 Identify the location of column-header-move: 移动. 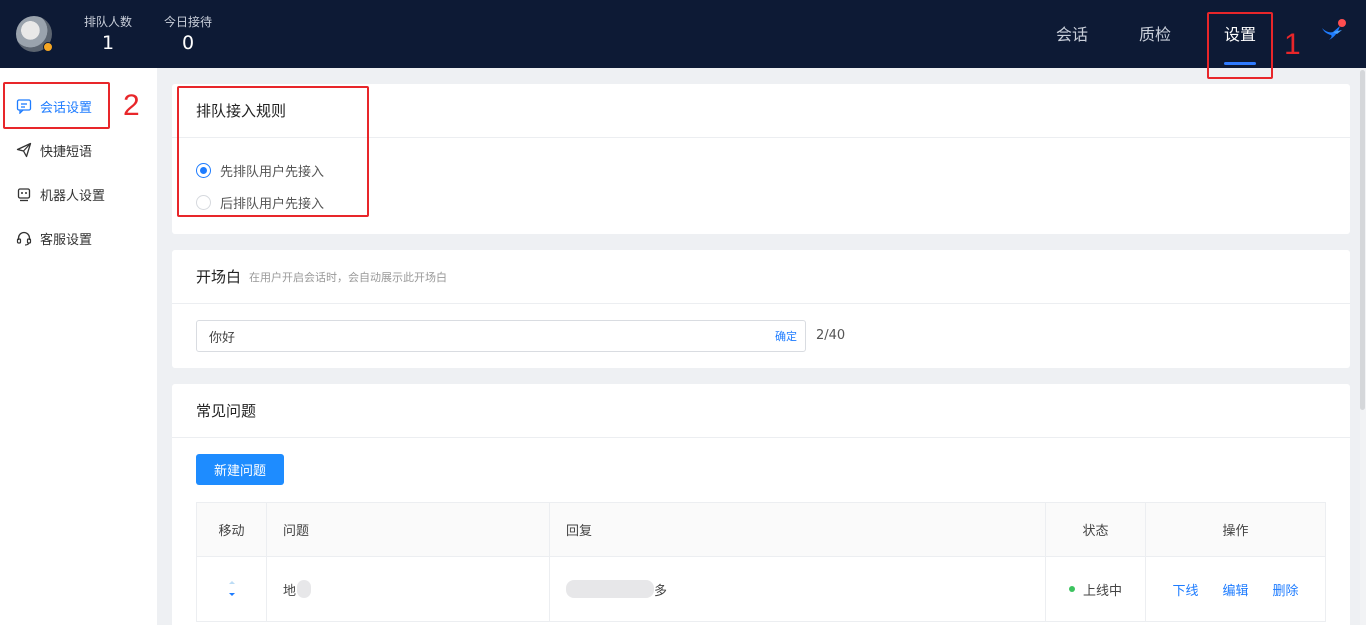
(232, 529).